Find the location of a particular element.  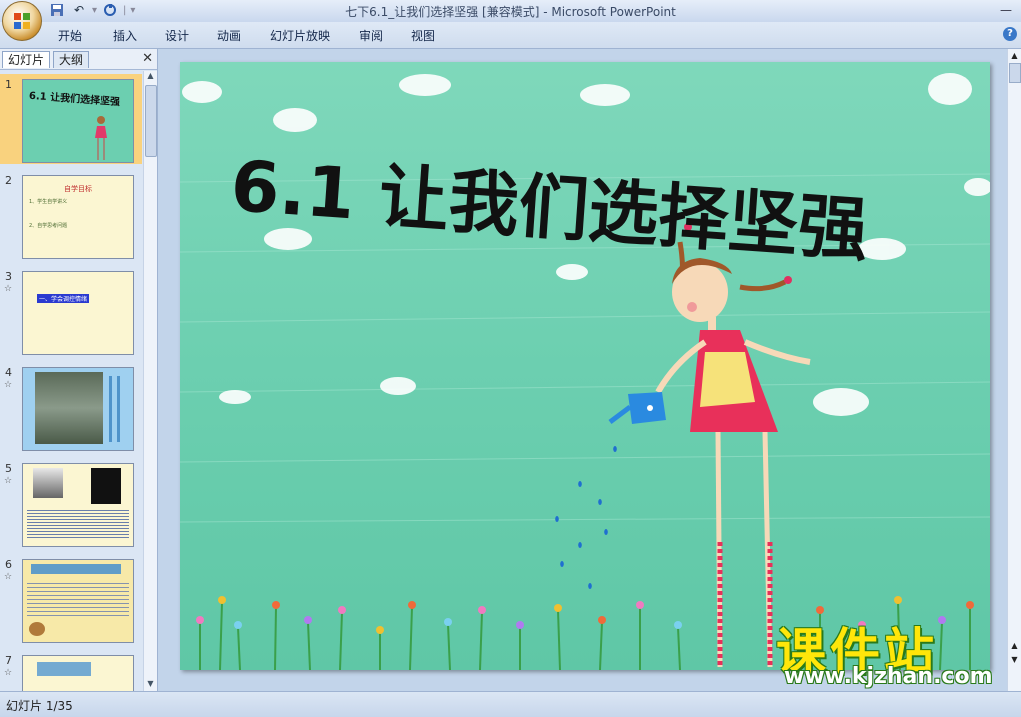

slide-number: 6 is located at coordinates (8, 564).